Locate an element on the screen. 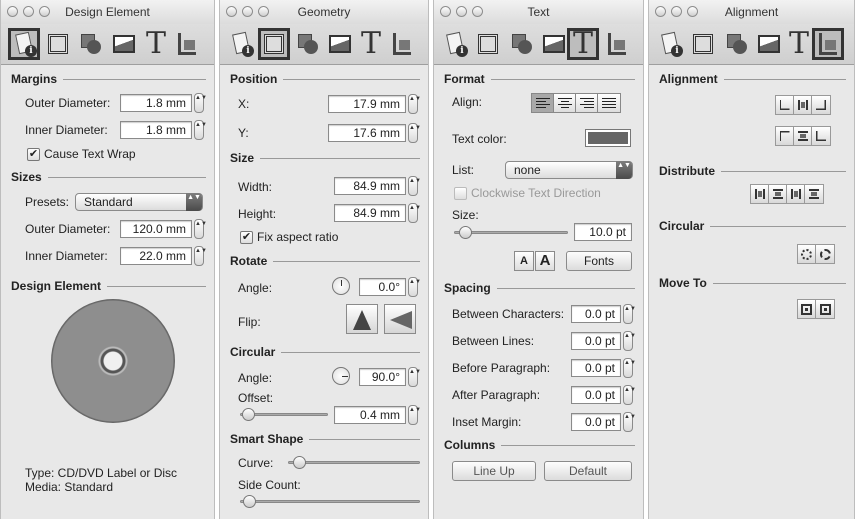 This screenshot has width=855, height=519. text-align-control is located at coordinates (576, 103).